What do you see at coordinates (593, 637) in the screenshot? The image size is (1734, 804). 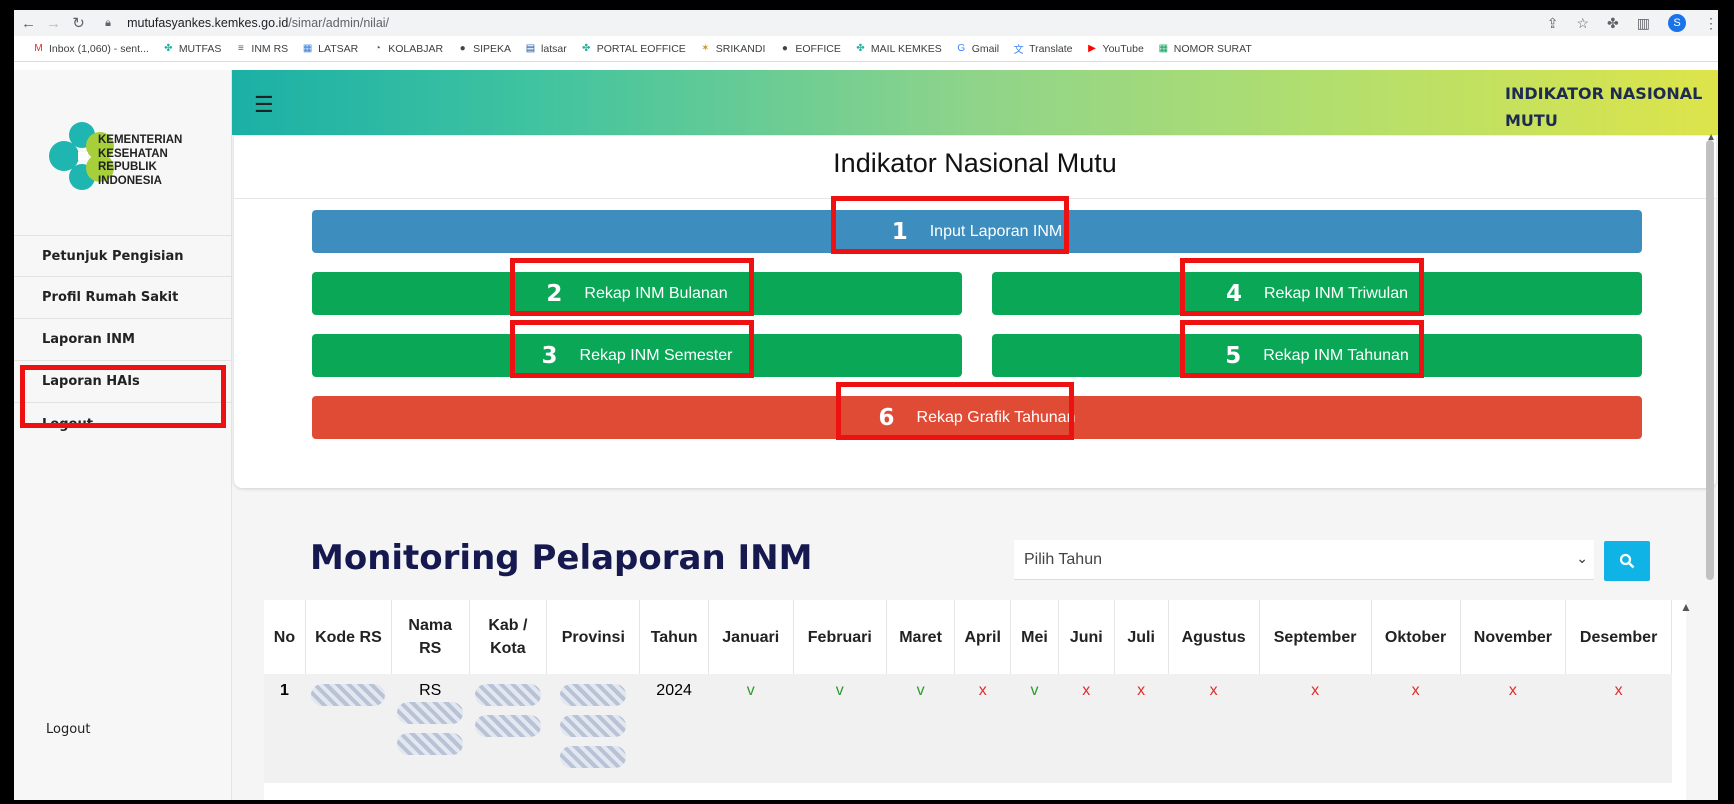 I see `column-header: Provinsi` at bounding box center [593, 637].